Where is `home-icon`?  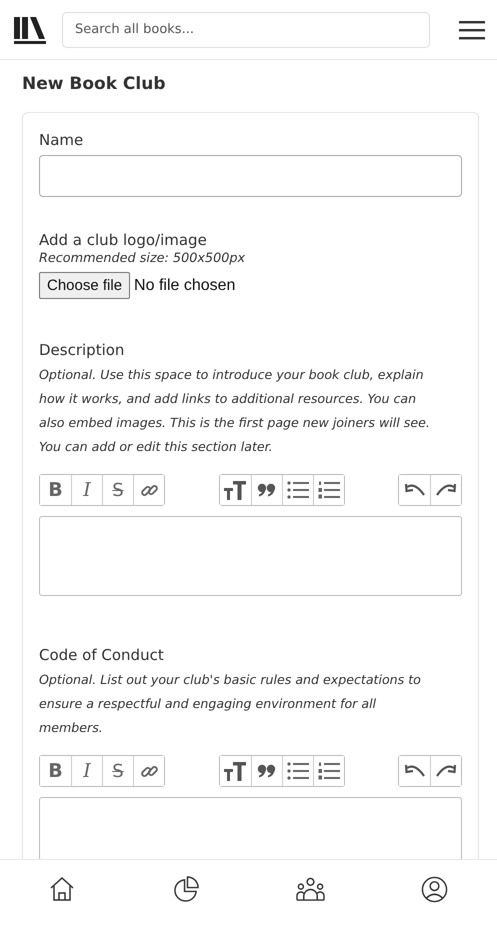
home-icon is located at coordinates (62, 889).